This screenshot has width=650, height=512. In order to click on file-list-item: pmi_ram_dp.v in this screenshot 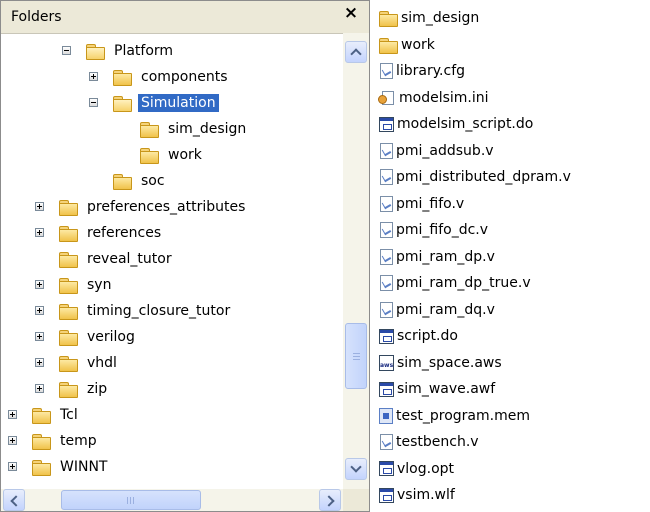, I will do `click(436, 257)`.